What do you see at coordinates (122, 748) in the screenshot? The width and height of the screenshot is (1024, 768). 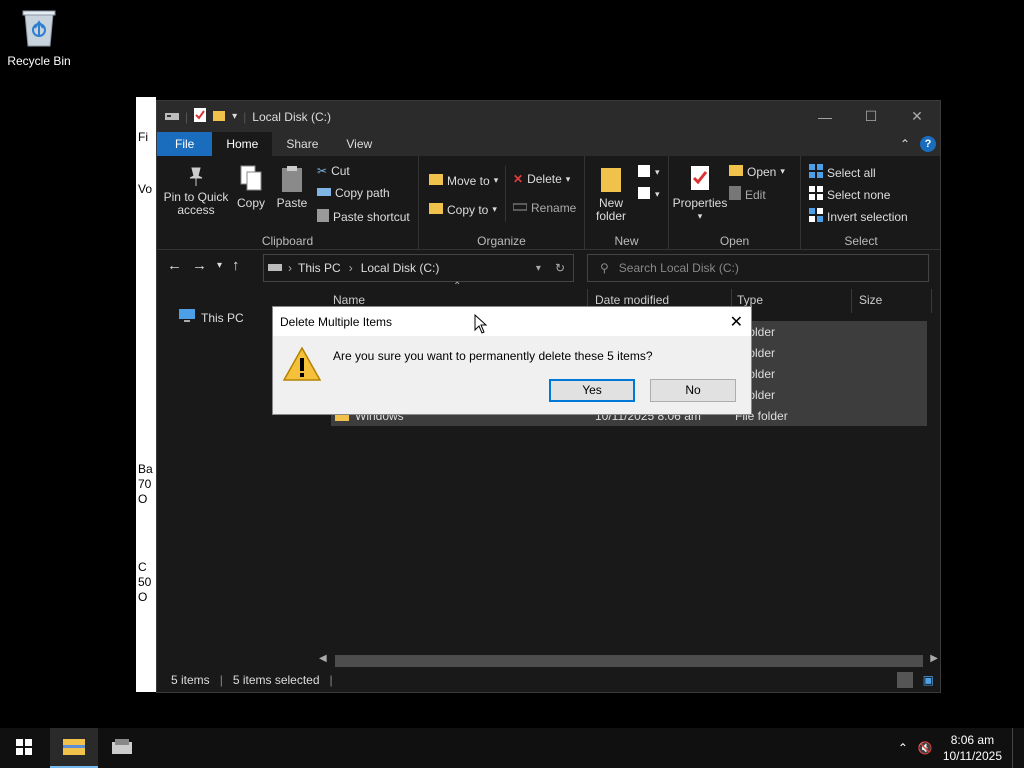 I see `taskbar-app` at bounding box center [122, 748].